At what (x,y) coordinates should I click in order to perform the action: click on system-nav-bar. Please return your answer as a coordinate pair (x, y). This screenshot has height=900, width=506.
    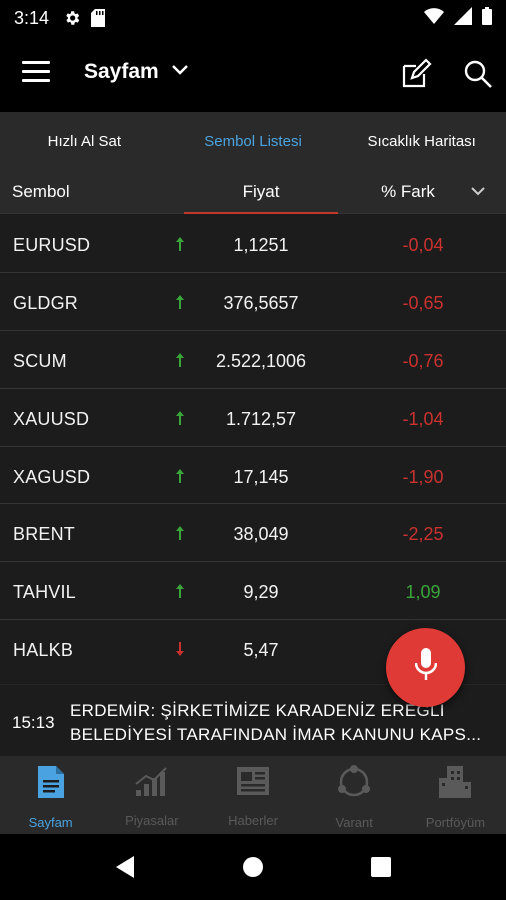
    Looking at the image, I should click on (253, 867).